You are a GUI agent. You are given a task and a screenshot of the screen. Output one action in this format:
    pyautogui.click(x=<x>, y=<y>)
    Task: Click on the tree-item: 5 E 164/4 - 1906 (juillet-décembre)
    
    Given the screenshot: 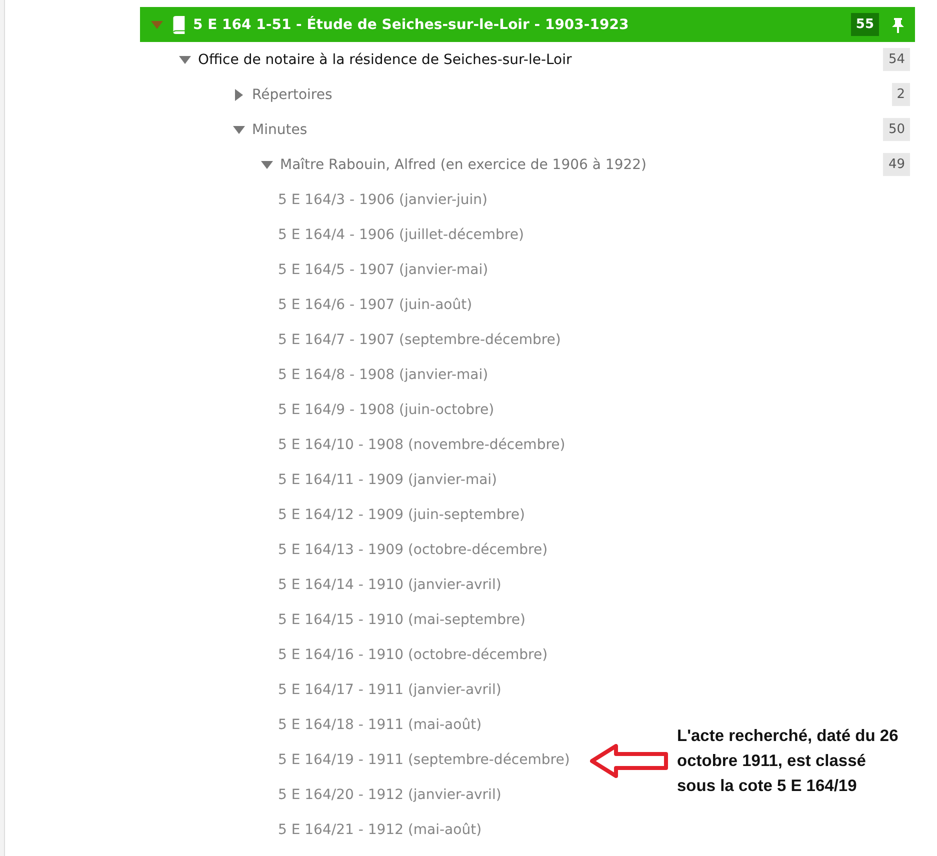 What is the action you would take?
    pyautogui.click(x=401, y=234)
    